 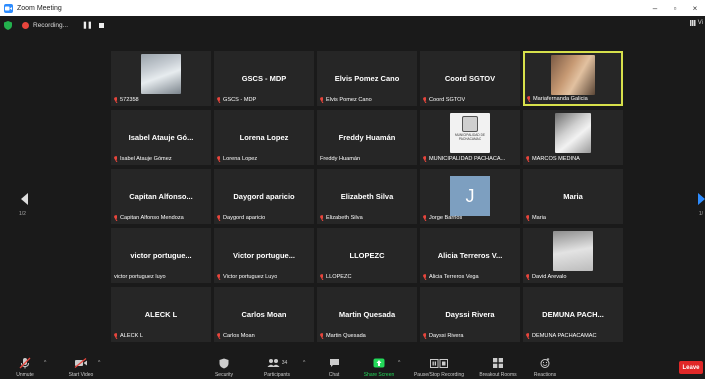 What do you see at coordinates (701, 199) in the screenshot?
I see `next-page-icon` at bounding box center [701, 199].